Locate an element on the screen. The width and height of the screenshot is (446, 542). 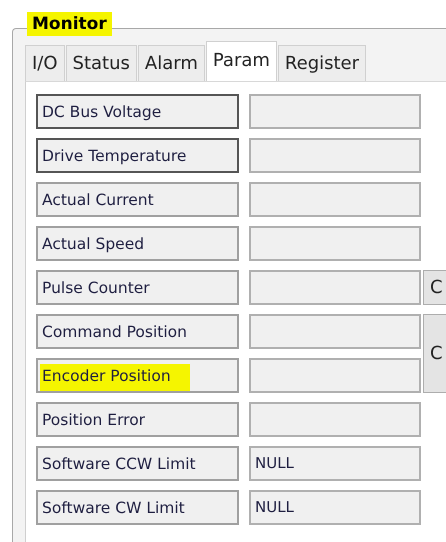
parameter-label: Actual Speed is located at coordinates (93, 244).